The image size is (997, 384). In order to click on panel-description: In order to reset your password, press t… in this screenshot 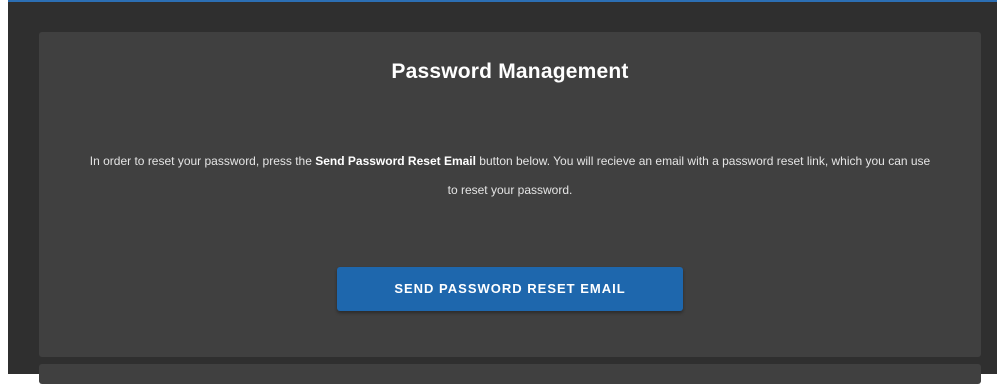, I will do `click(510, 176)`.